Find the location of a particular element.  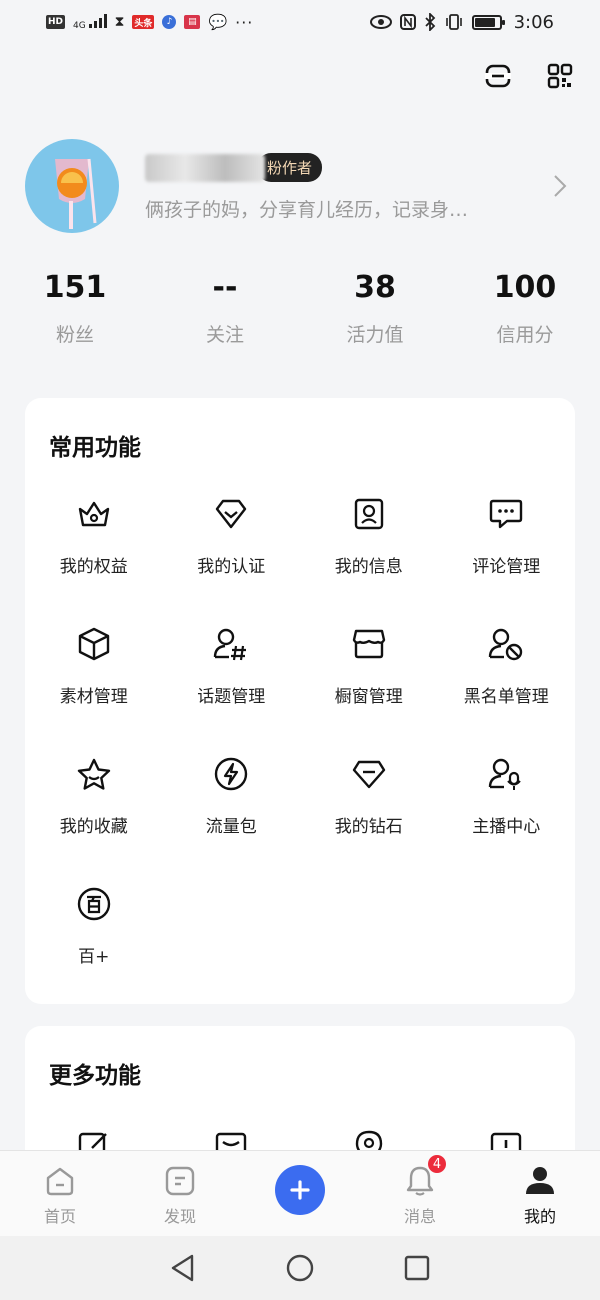

status-right: 3:06 is located at coordinates (461, 22).